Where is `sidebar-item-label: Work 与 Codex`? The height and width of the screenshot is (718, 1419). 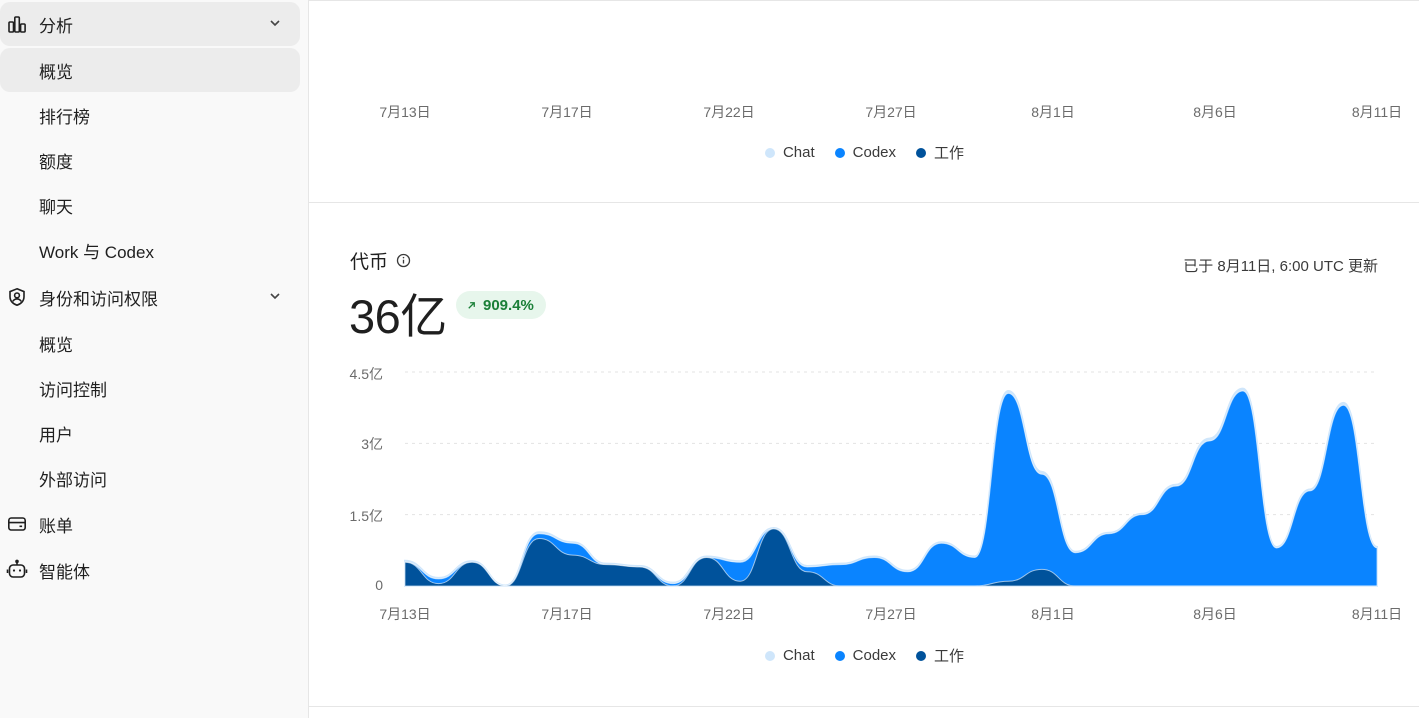 sidebar-item-label: Work 与 Codex is located at coordinates (96, 252).